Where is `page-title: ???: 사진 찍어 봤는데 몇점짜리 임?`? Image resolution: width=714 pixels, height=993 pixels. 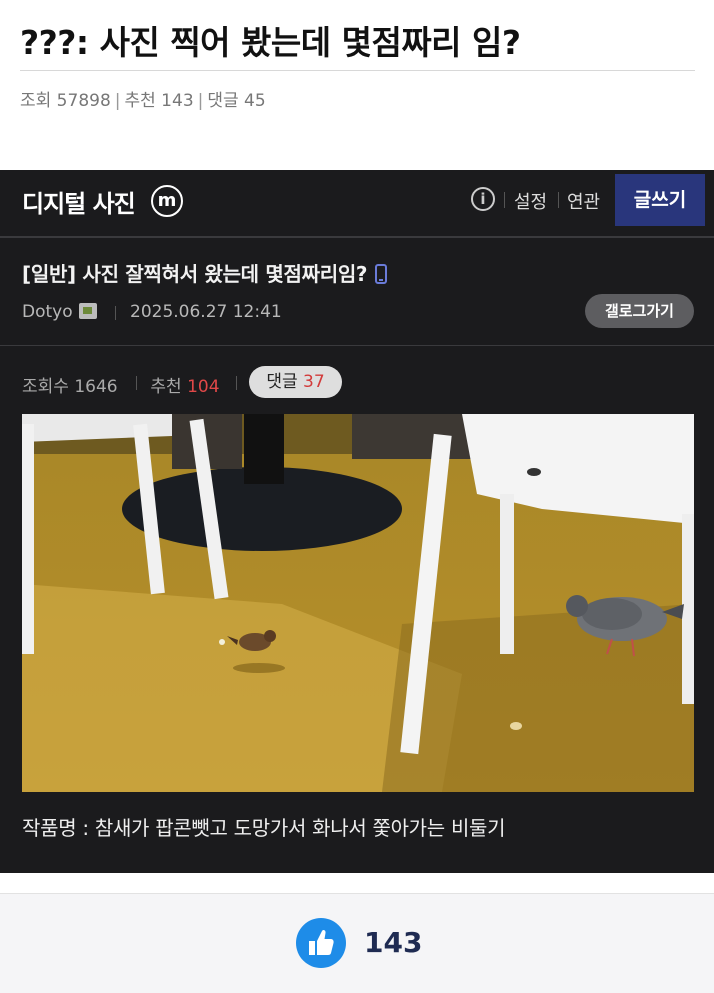 page-title: ???: 사진 찍어 봤는데 몇점짜리 임? is located at coordinates (270, 42).